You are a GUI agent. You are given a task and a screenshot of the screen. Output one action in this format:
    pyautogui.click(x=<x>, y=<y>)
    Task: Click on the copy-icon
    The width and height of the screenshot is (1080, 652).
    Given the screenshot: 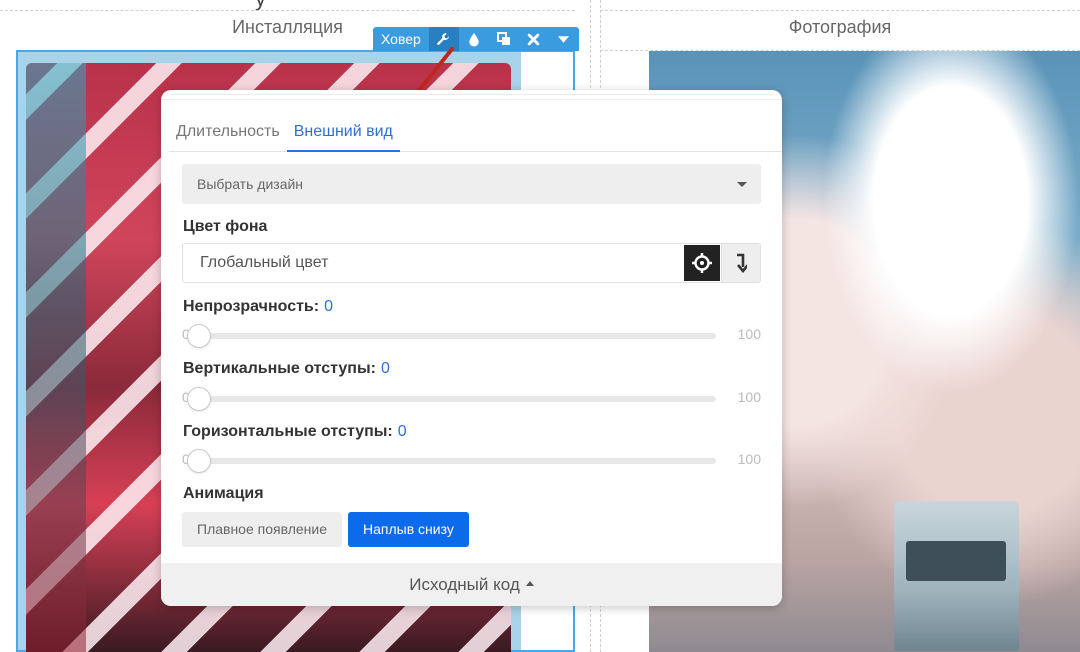 What is the action you would take?
    pyautogui.click(x=503, y=38)
    